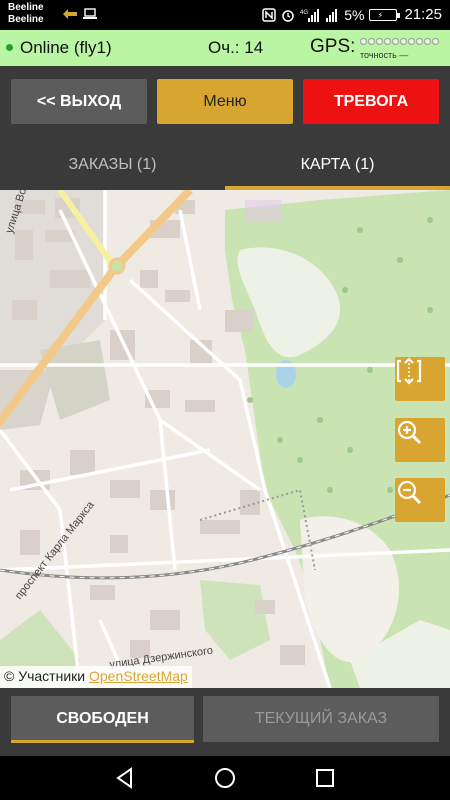 This screenshot has width=450, height=800. I want to click on menu-button: Меню, so click(225, 101).